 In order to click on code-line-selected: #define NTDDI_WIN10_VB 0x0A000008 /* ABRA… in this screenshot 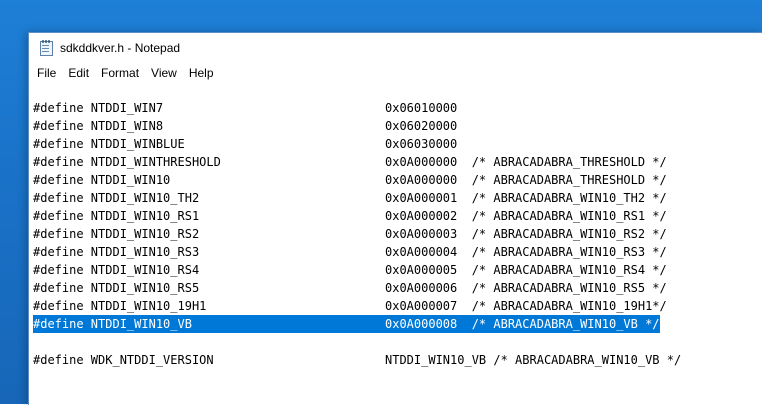, I will do `click(397, 324)`.